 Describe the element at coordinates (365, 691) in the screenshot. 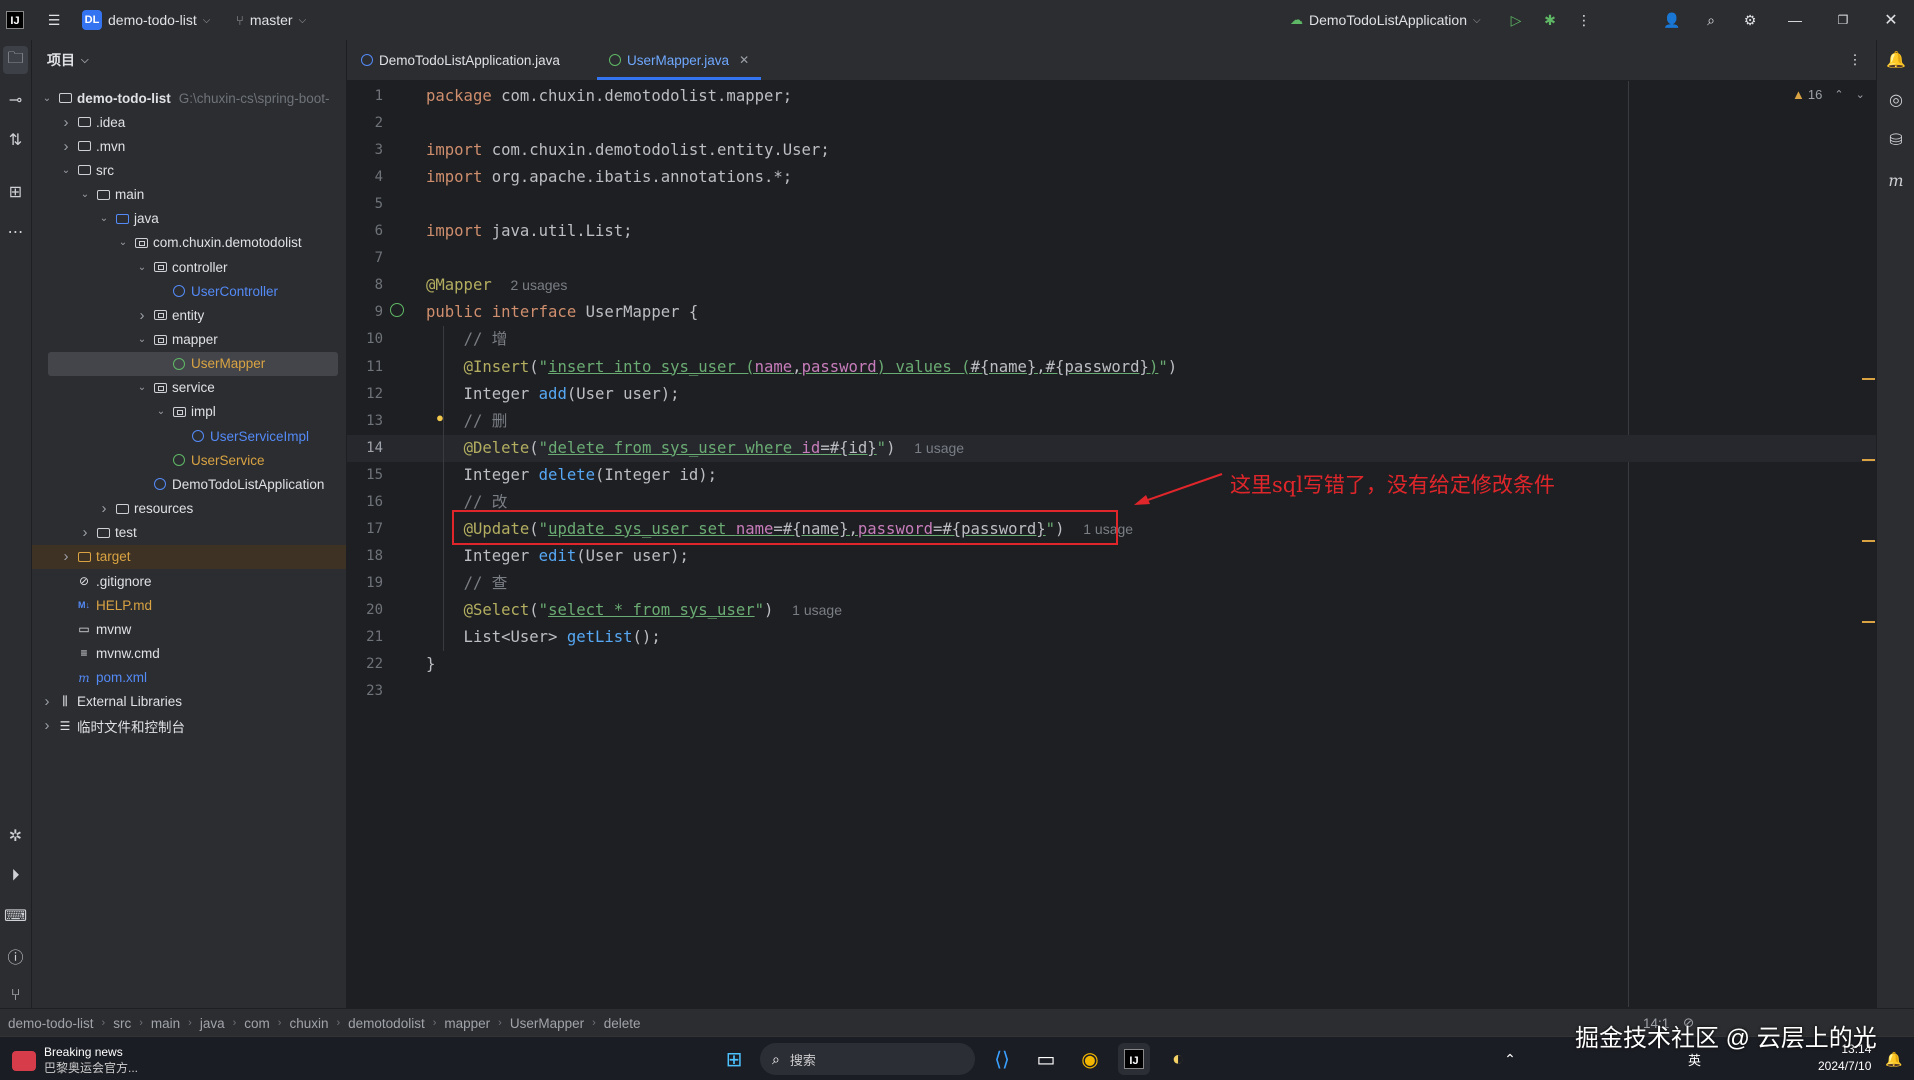

I see `line-number: 23` at that location.